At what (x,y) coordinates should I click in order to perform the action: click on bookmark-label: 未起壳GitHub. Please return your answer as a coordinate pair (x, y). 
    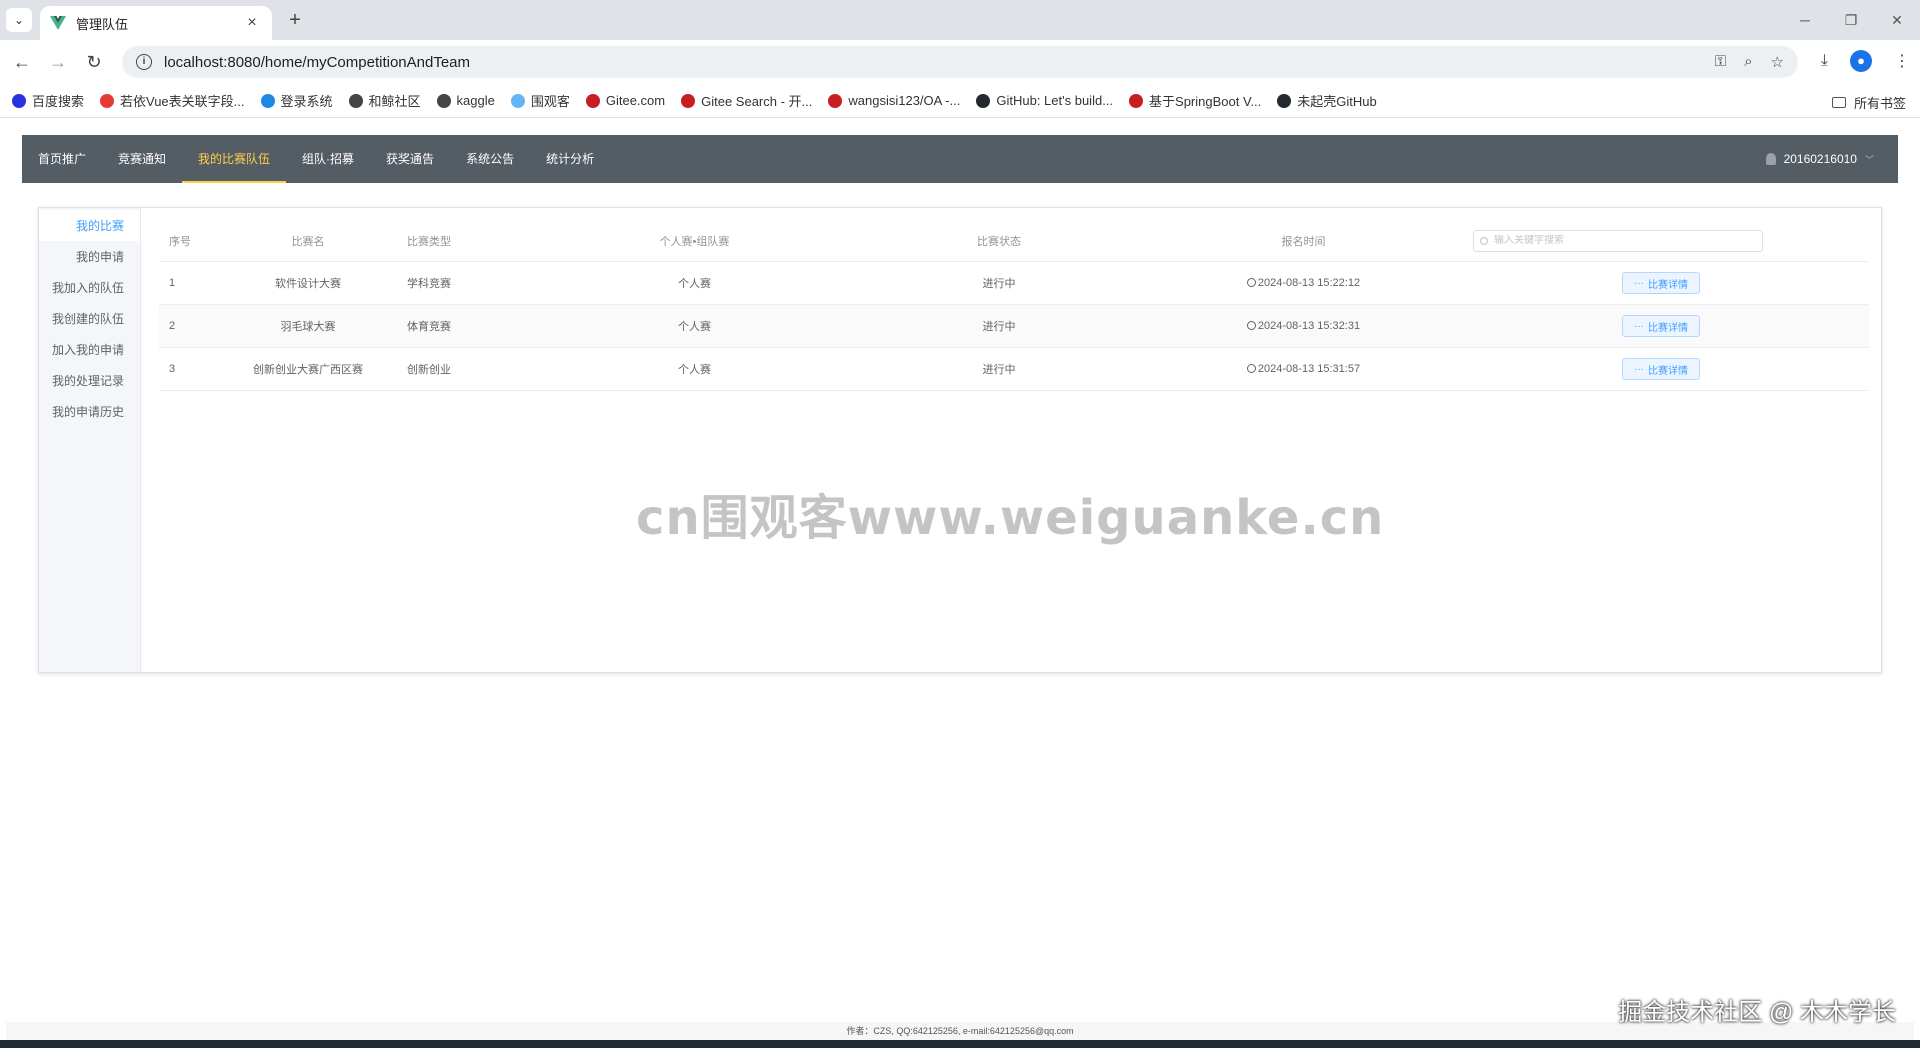
    Looking at the image, I should click on (1337, 101).